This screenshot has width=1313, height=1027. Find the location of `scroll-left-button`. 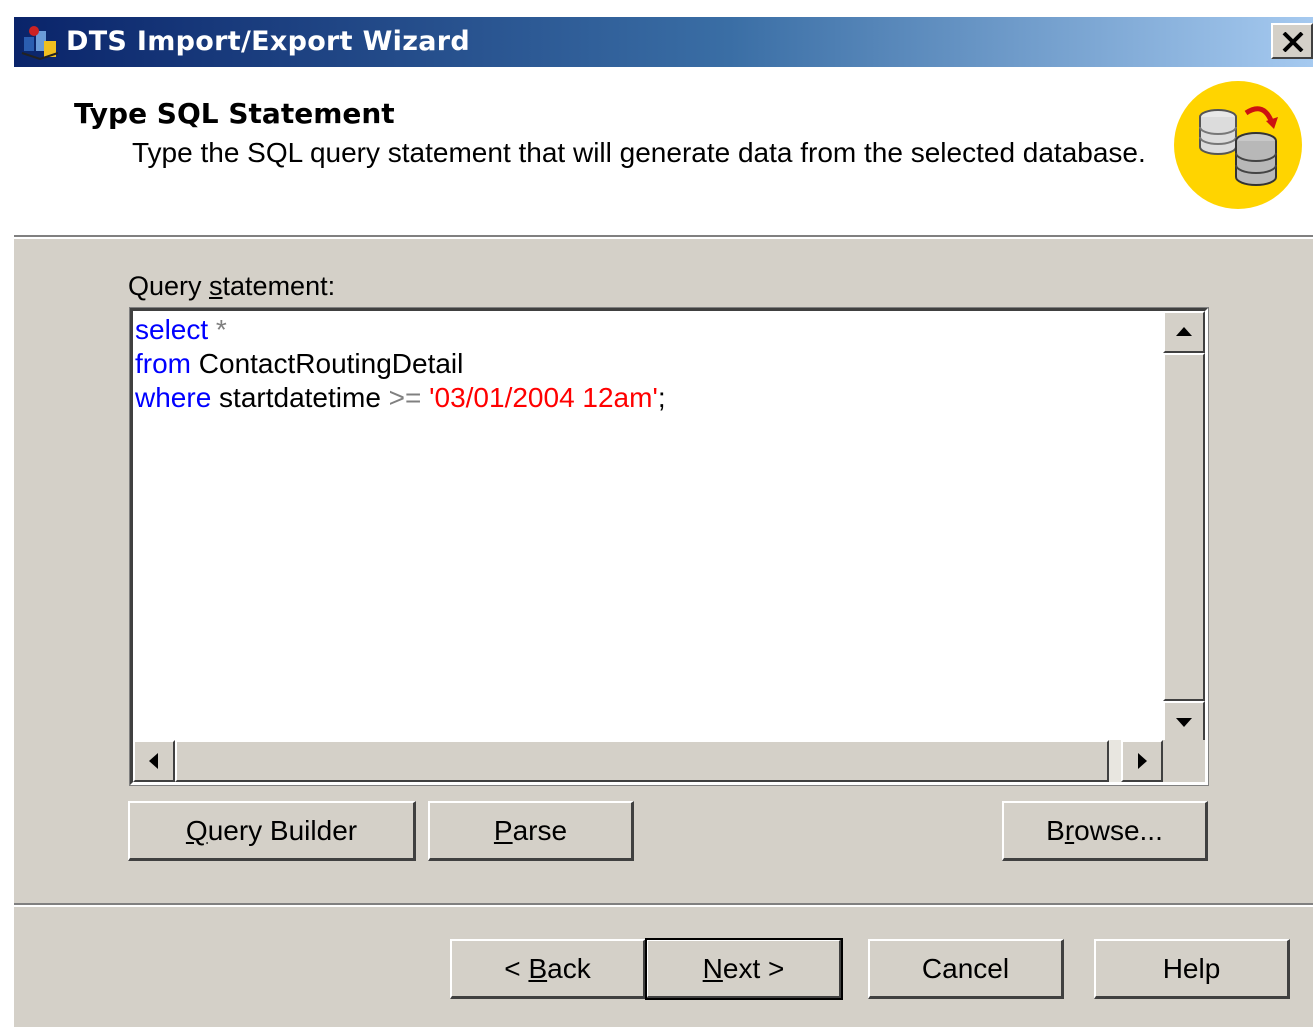

scroll-left-button is located at coordinates (154, 761).